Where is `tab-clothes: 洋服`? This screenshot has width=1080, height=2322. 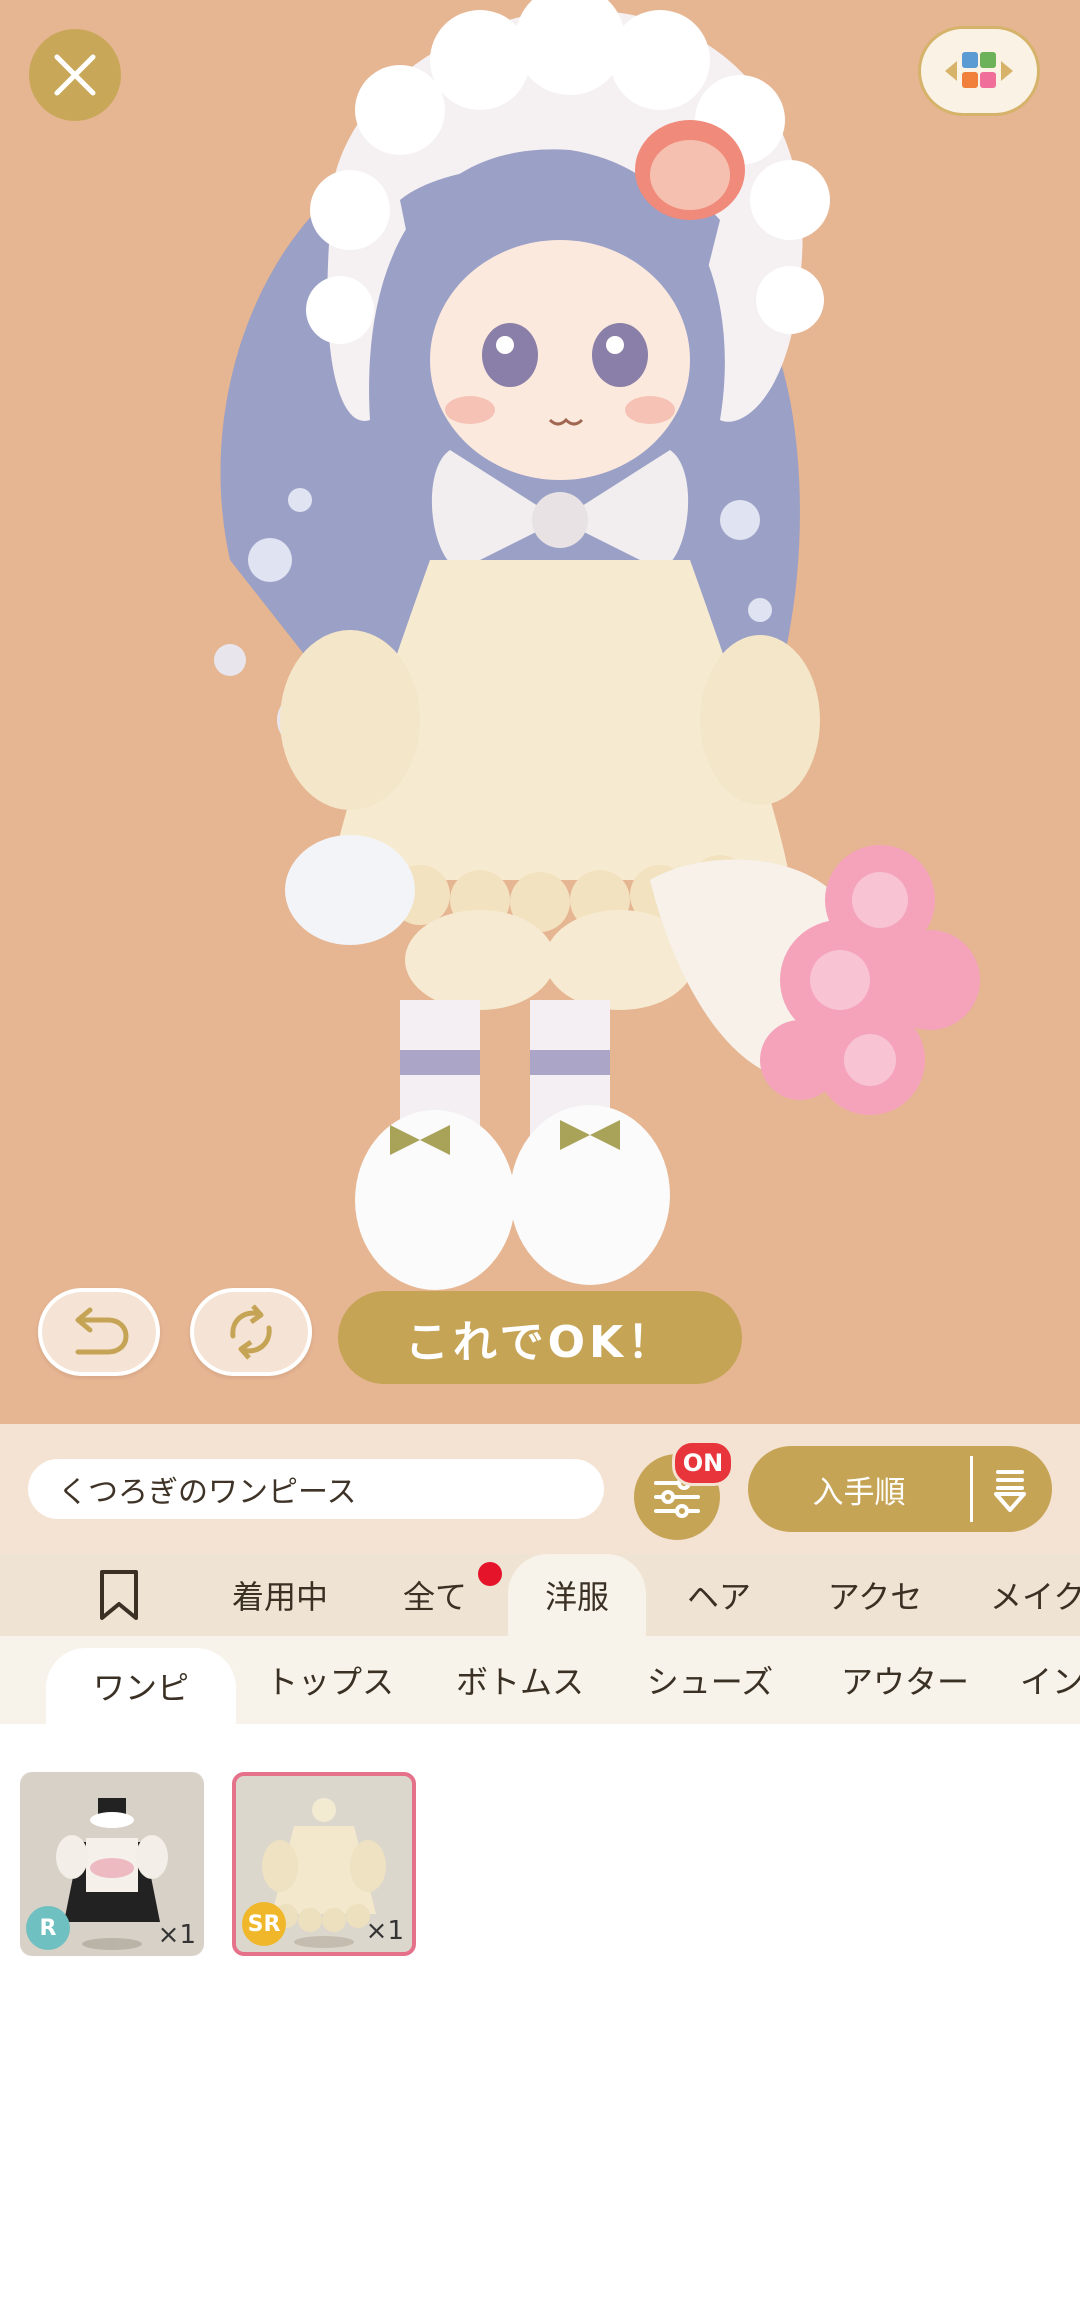
tab-clothes: 洋服 is located at coordinates (577, 1595).